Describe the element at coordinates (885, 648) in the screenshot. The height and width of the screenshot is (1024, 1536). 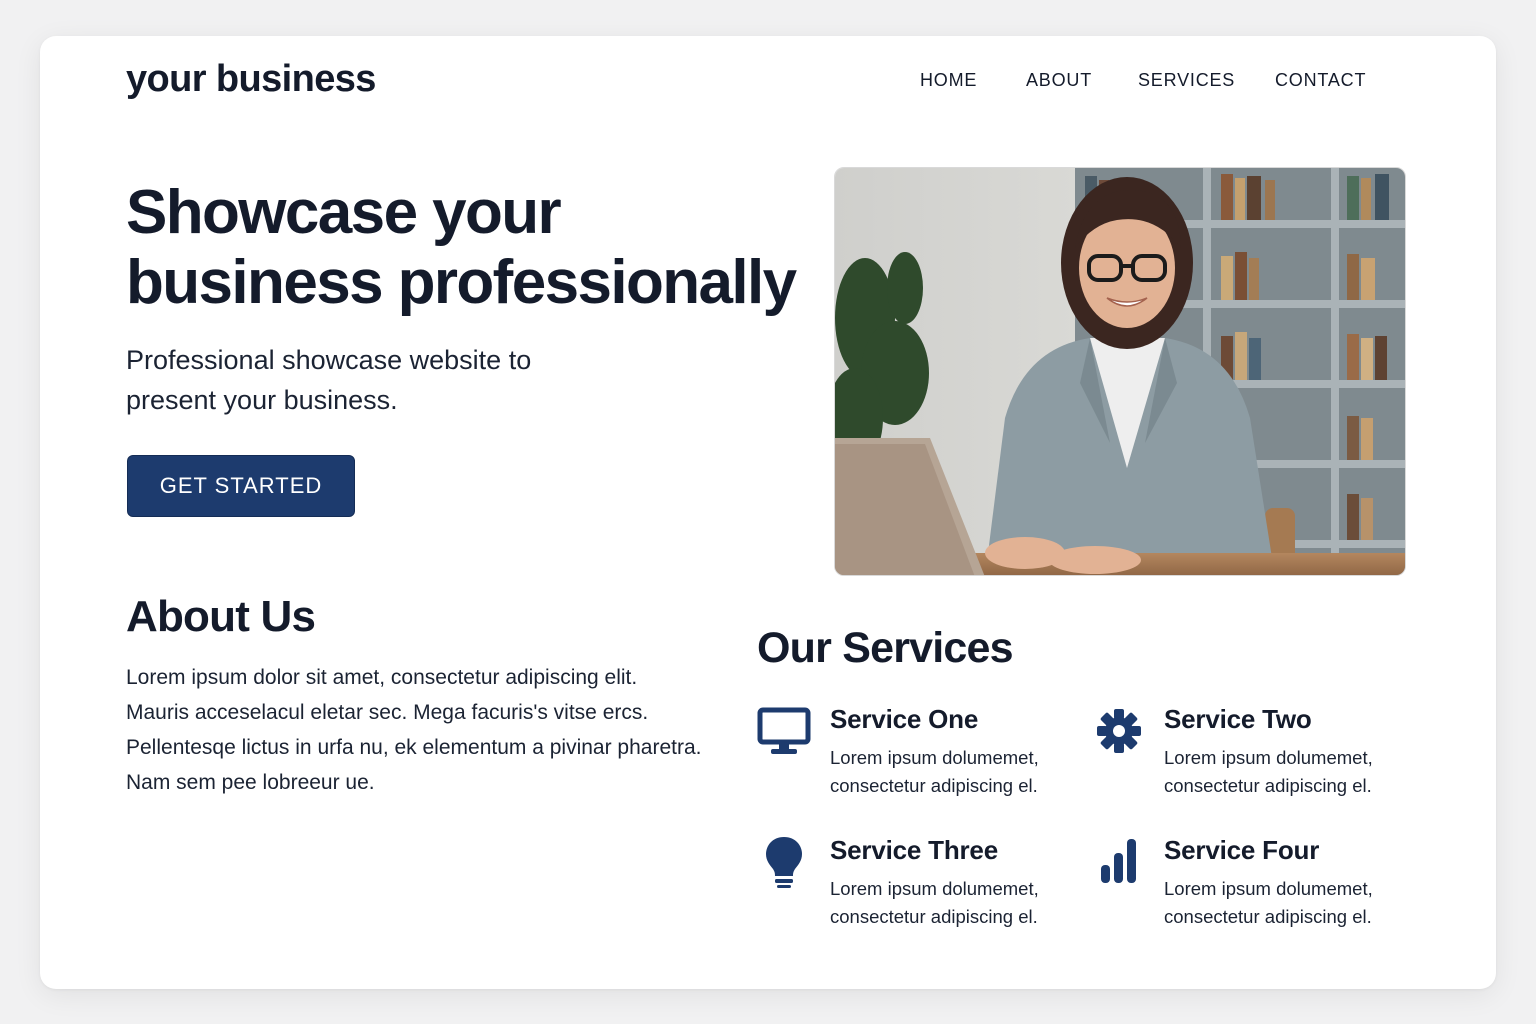
I see `services-title: Our Services` at that location.